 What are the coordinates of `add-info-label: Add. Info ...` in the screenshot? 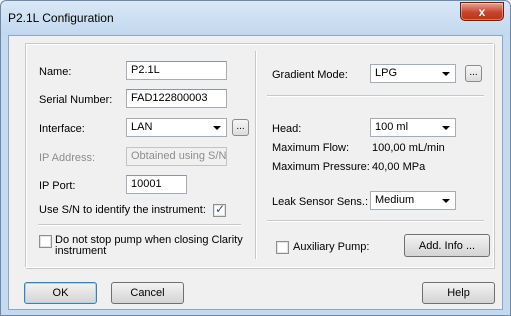 It's located at (447, 245).